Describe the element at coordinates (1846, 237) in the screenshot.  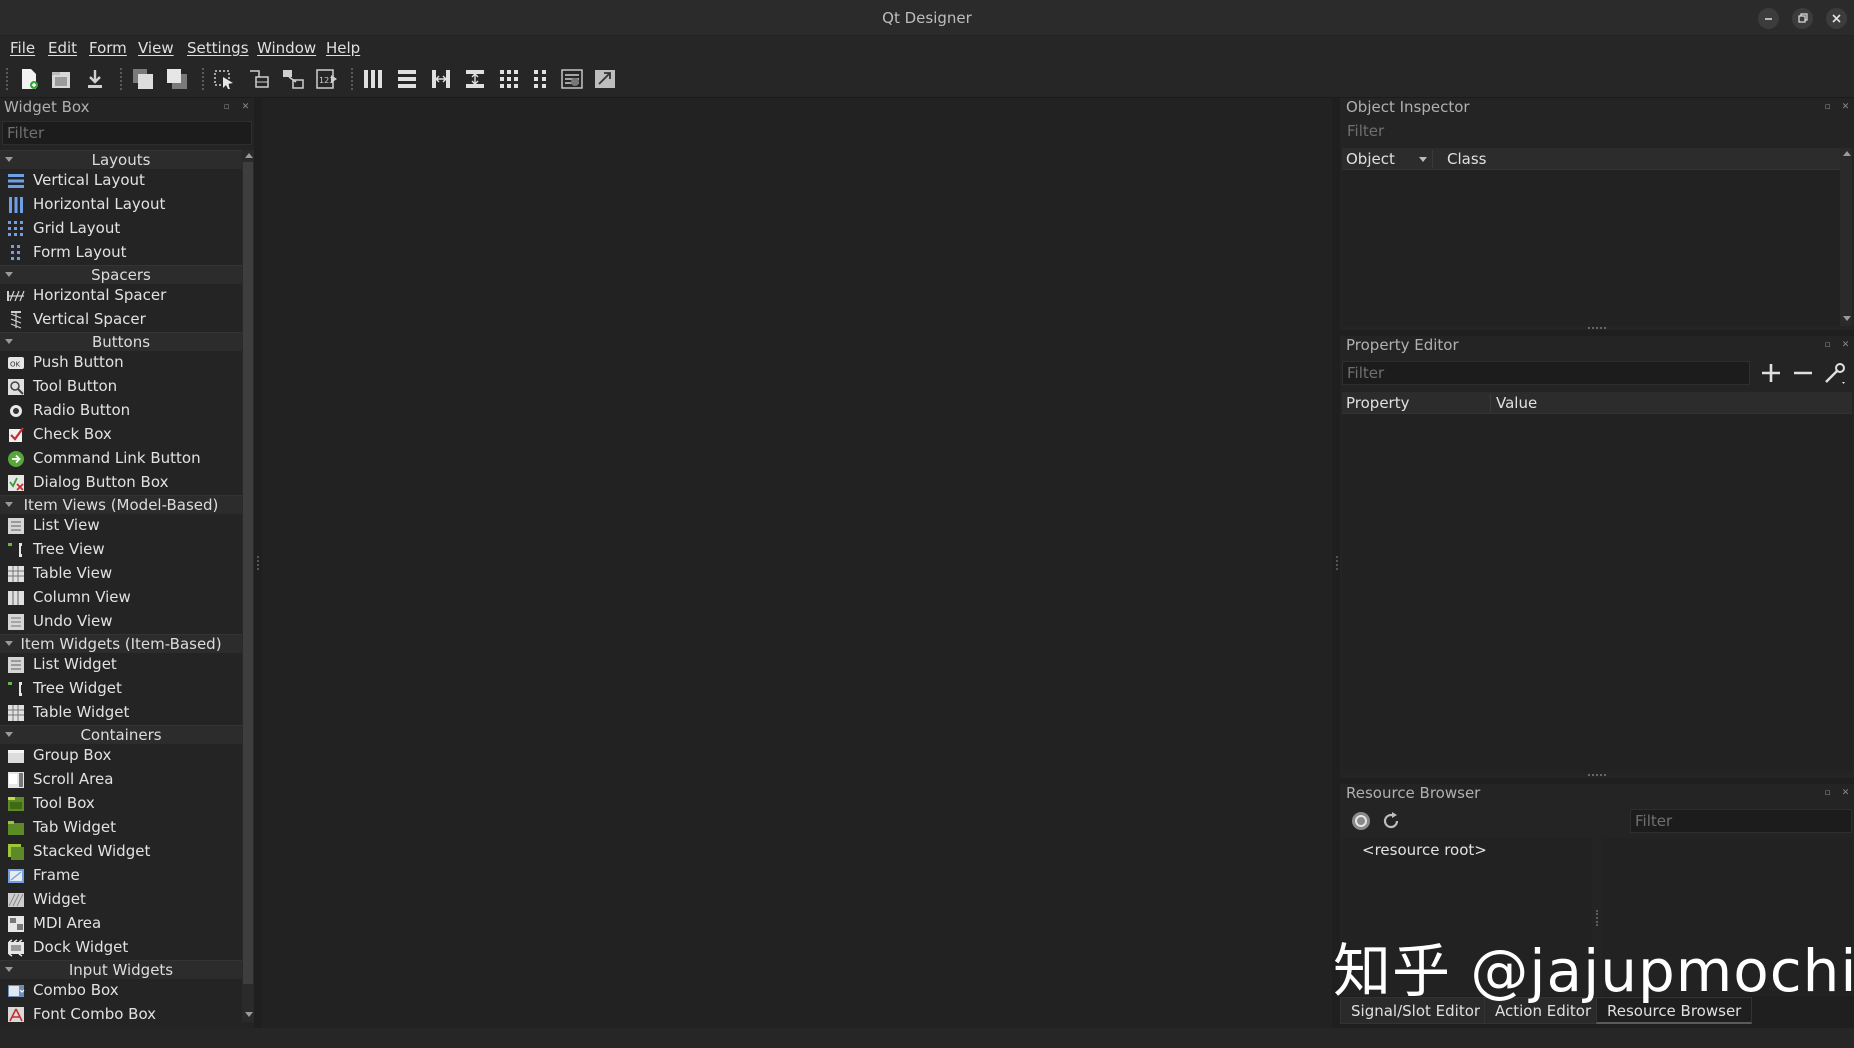
I see `object-inspector-scrollbar` at that location.